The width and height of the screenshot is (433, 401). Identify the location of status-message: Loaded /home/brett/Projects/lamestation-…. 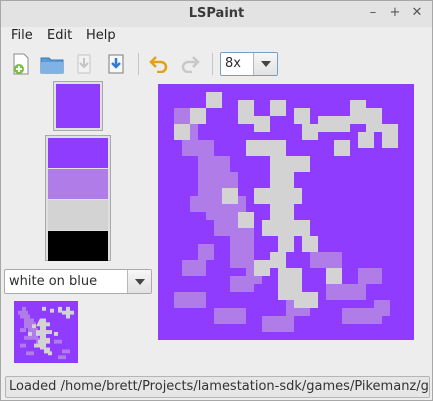
(219, 386).